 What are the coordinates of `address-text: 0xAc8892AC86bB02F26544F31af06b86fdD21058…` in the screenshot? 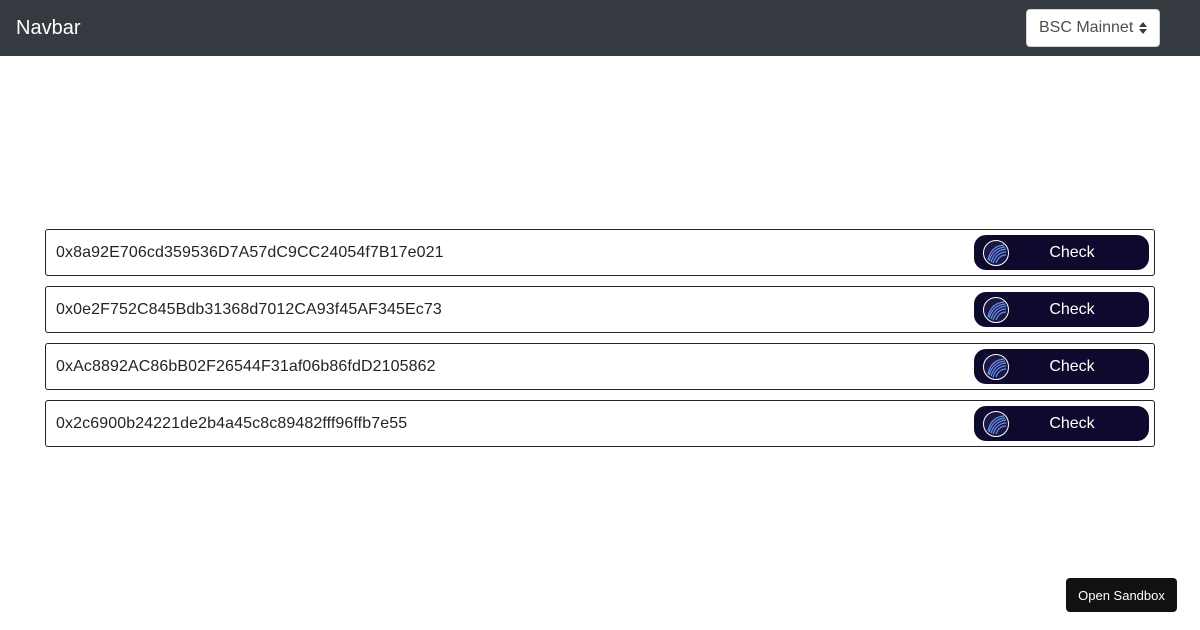 It's located at (246, 366).